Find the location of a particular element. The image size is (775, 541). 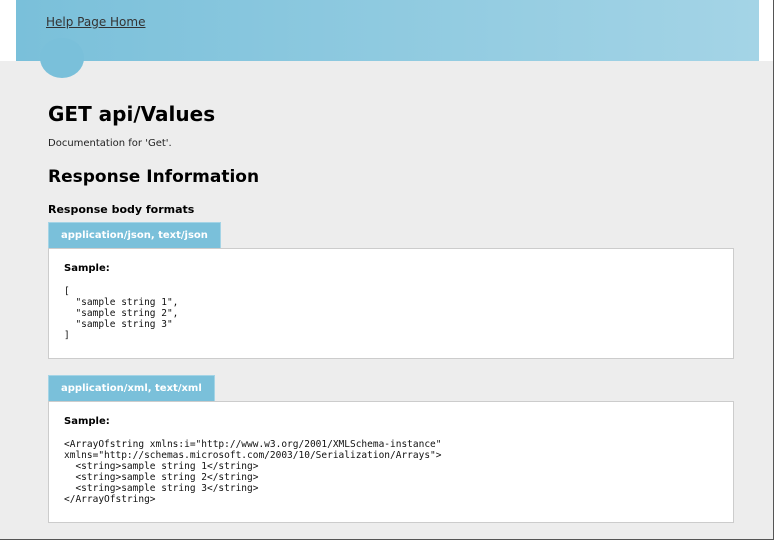

xml-sample-label: Sample: is located at coordinates (87, 421).